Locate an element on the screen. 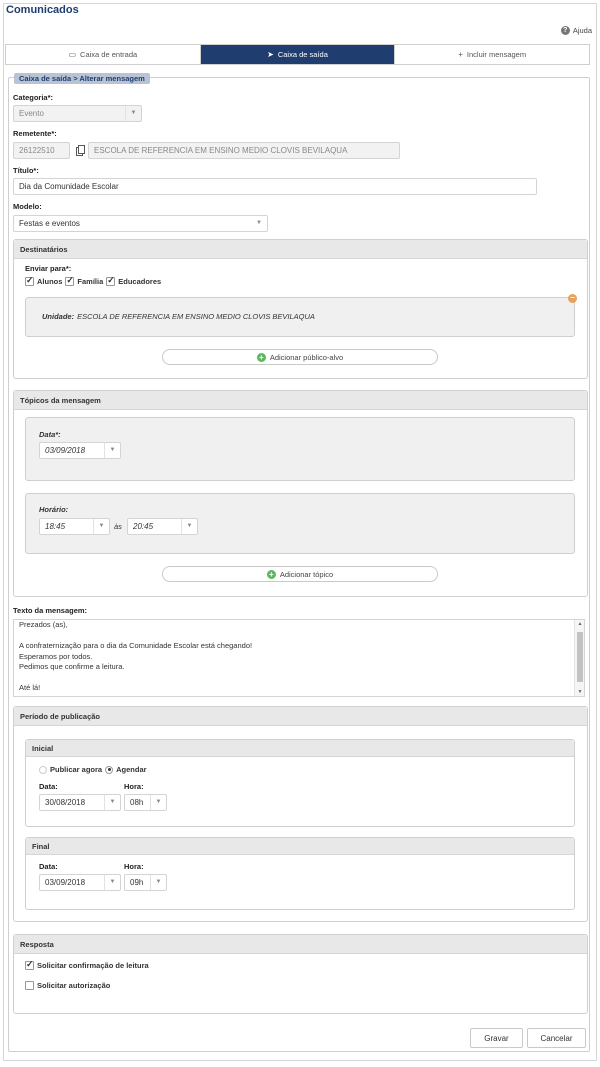 Image resolution: width=600 pixels, height=1067 pixels. destinatarios-title: Destinatários is located at coordinates (300, 249).